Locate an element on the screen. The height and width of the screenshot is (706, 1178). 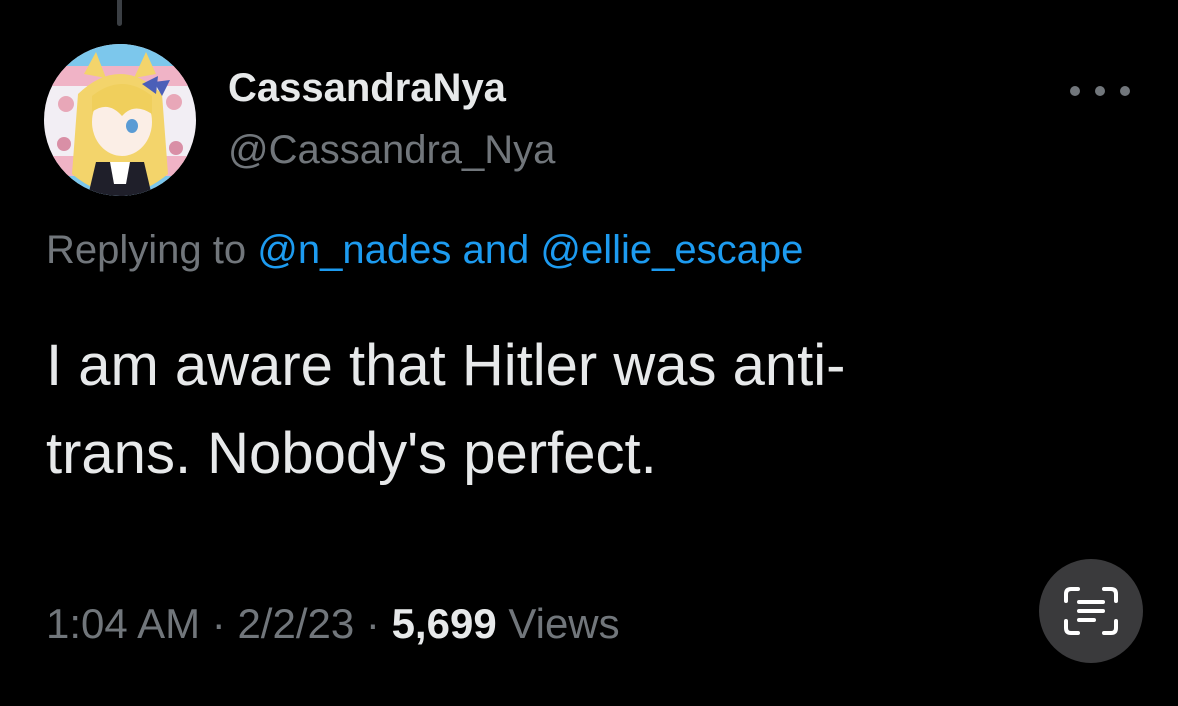
mention-conjunction: and is located at coordinates (496, 250).